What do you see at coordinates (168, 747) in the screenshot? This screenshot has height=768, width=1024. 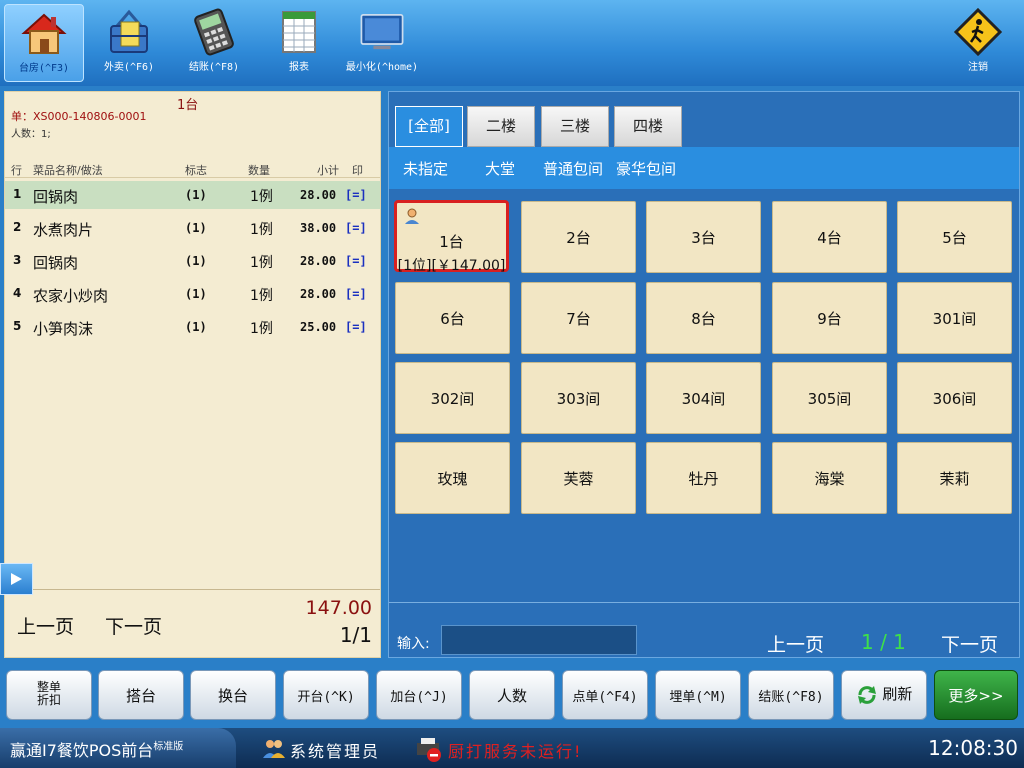 I see `brand-edition: 标准版` at bounding box center [168, 747].